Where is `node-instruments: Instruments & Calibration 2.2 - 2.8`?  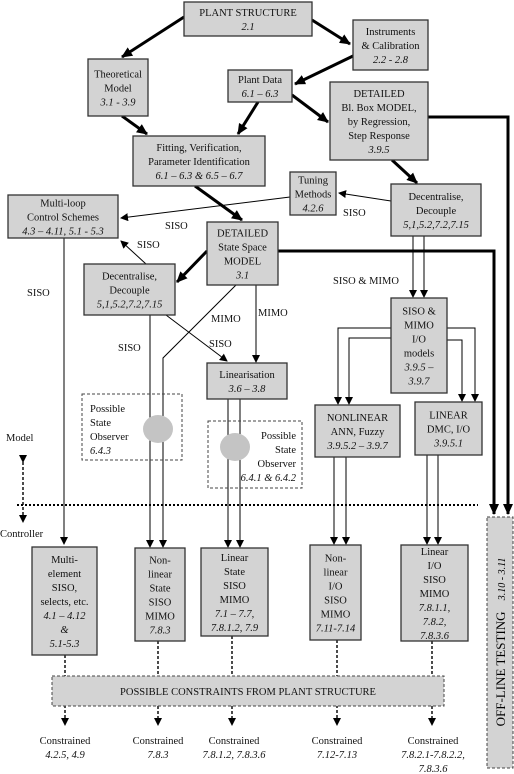
node-instruments: Instruments & Calibration 2.2 - 2.8 is located at coordinates (390, 45).